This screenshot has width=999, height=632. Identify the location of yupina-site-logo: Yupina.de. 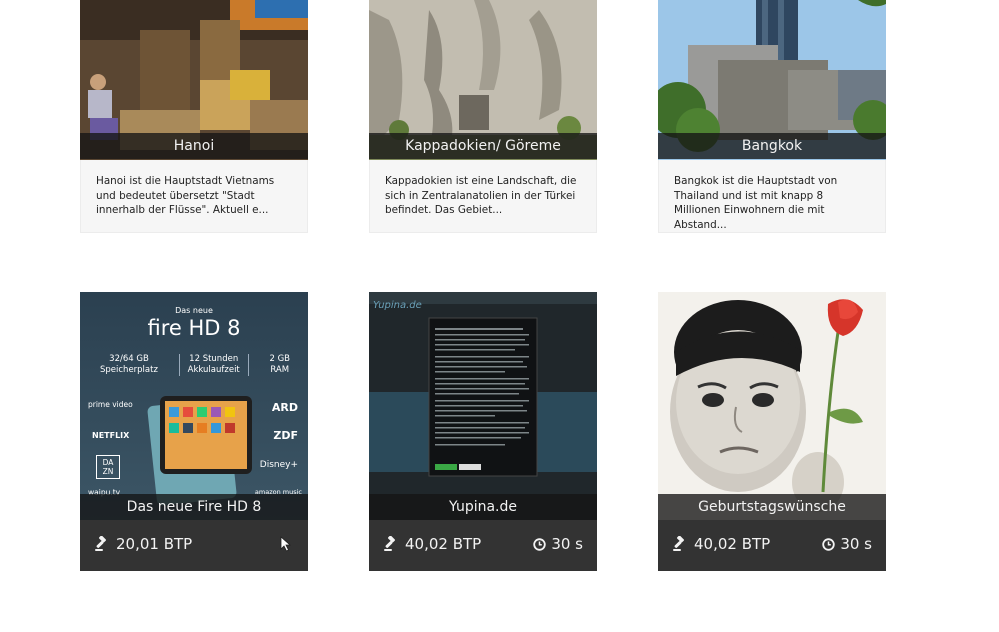
(397, 305).